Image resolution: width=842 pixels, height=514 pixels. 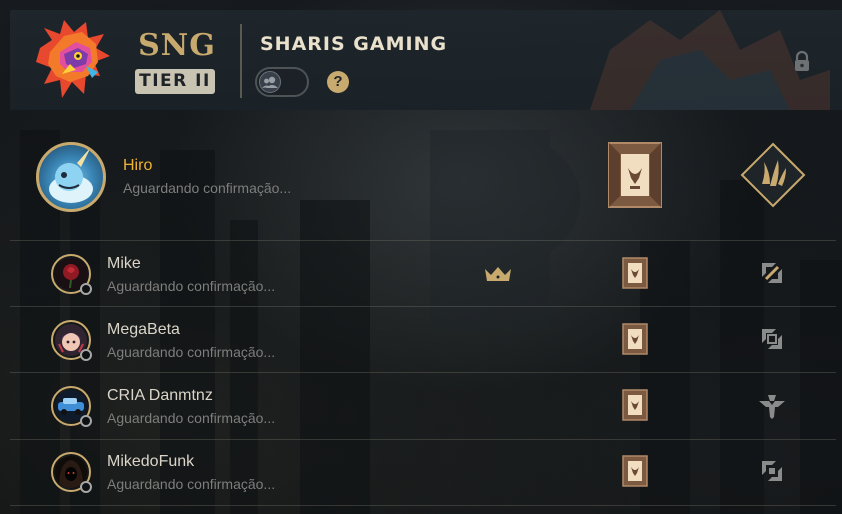 What do you see at coordinates (772, 471) in the screenshot?
I see `bottom-role-icon` at bounding box center [772, 471].